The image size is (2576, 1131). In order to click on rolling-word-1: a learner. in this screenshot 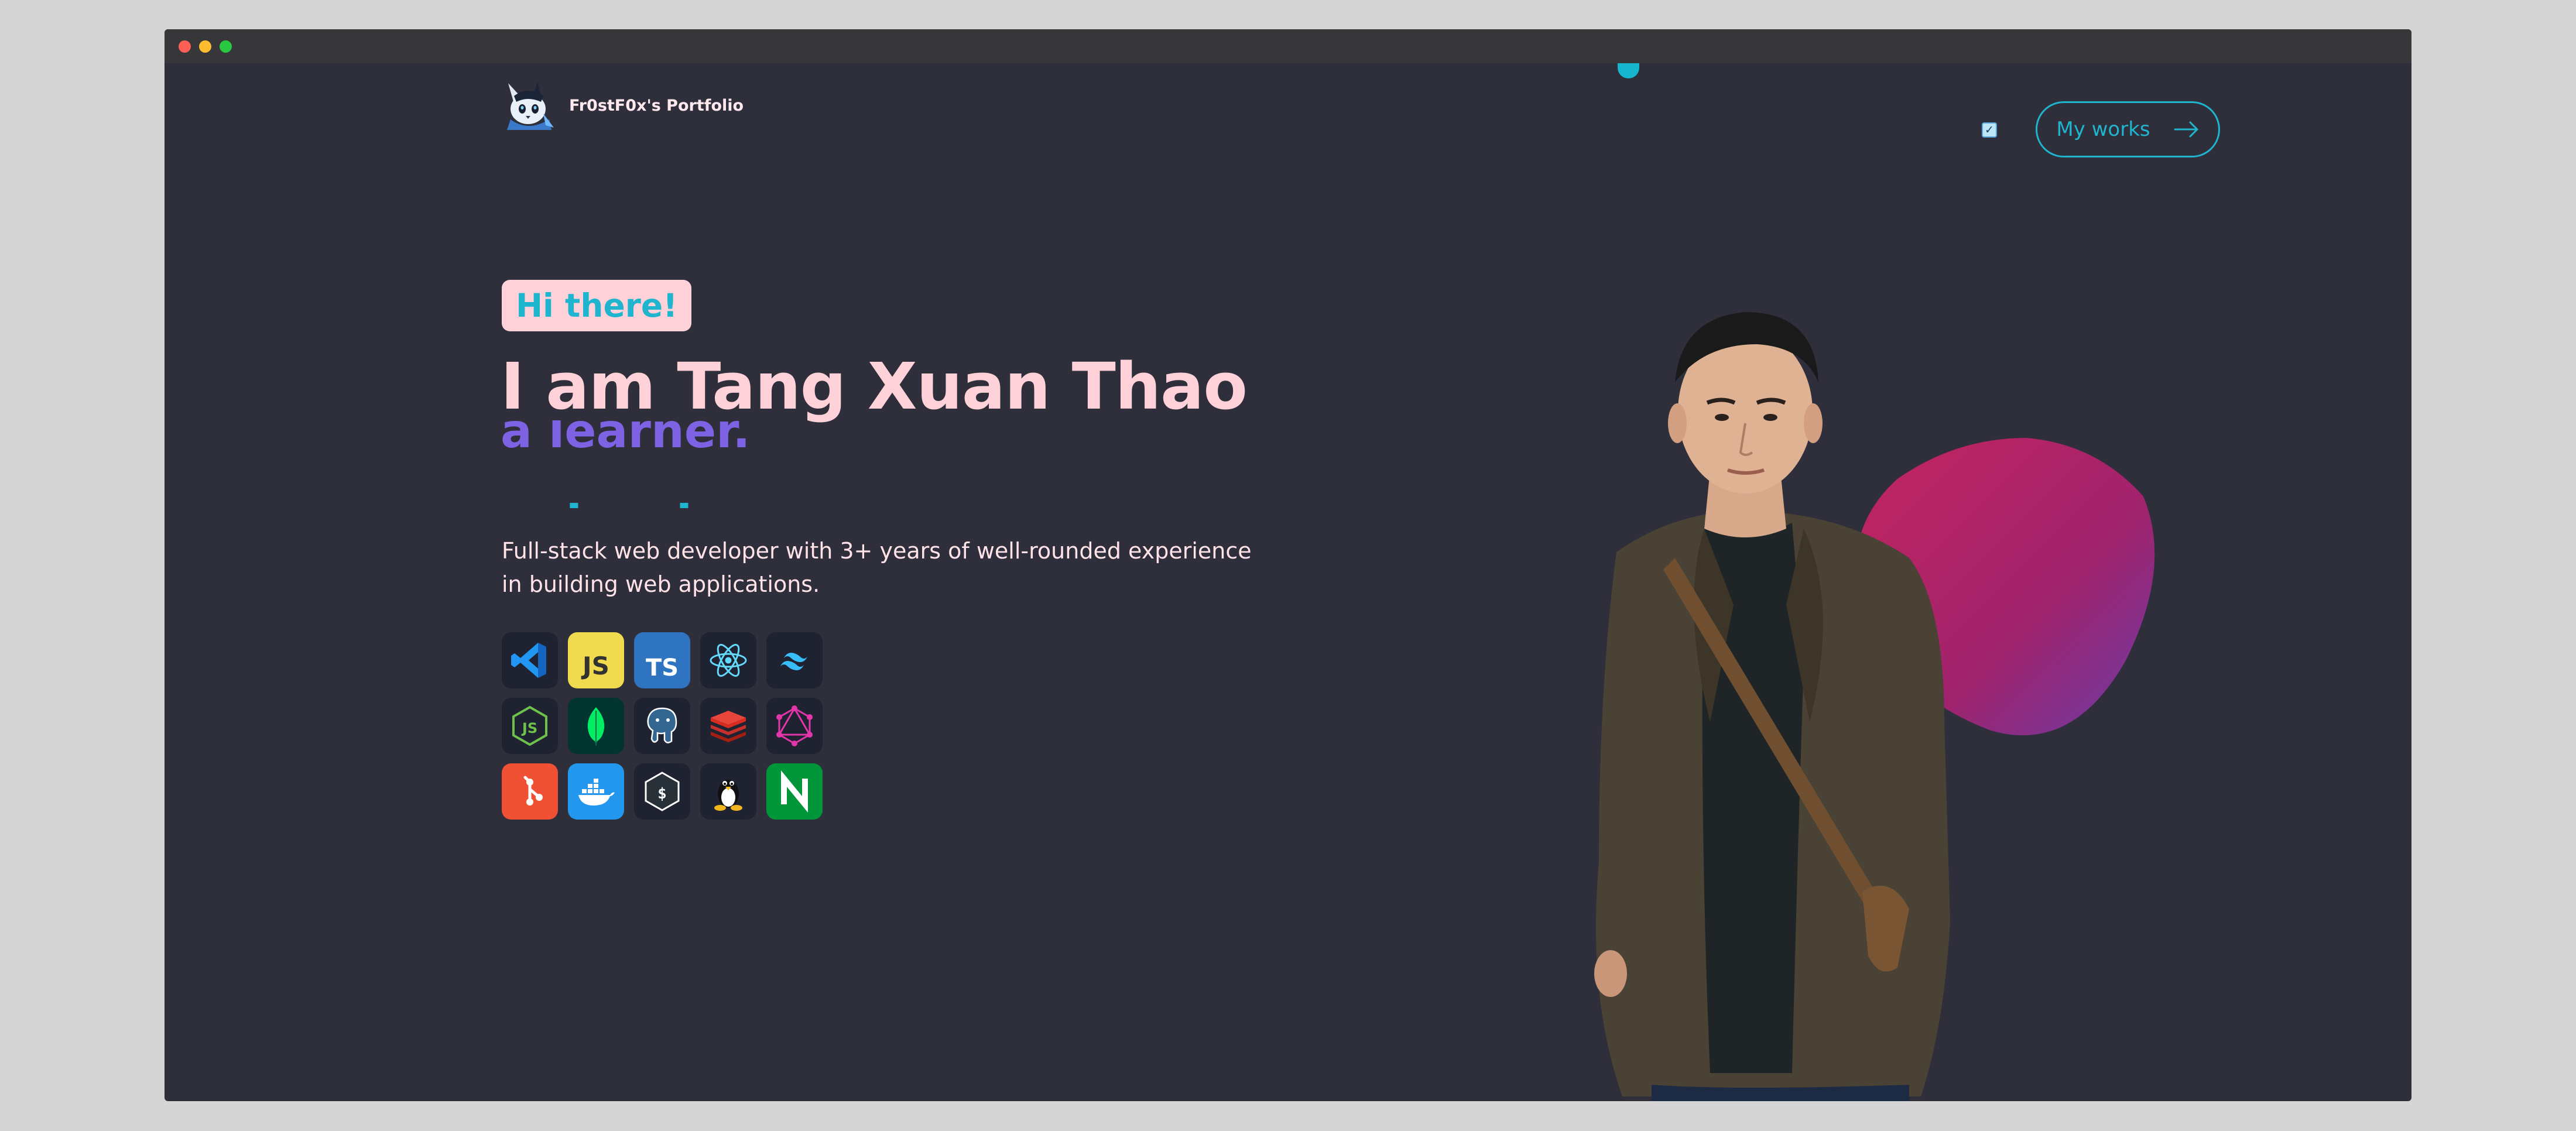, I will do `click(626, 439)`.